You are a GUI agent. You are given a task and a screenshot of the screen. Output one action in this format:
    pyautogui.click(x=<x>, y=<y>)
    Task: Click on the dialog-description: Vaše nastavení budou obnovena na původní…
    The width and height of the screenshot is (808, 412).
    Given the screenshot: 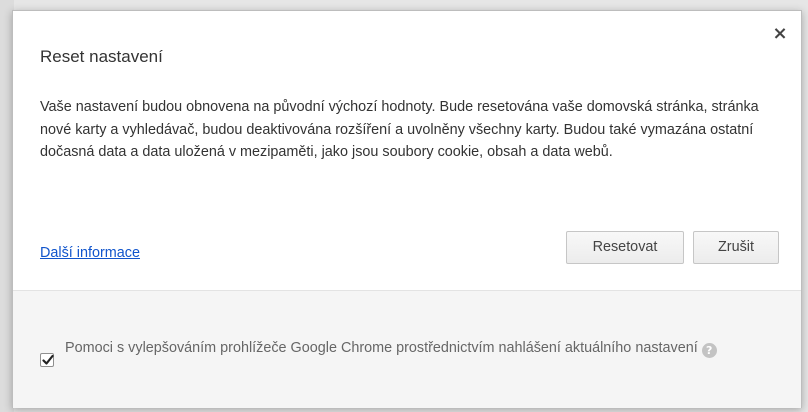 What is the action you would take?
    pyautogui.click(x=399, y=129)
    